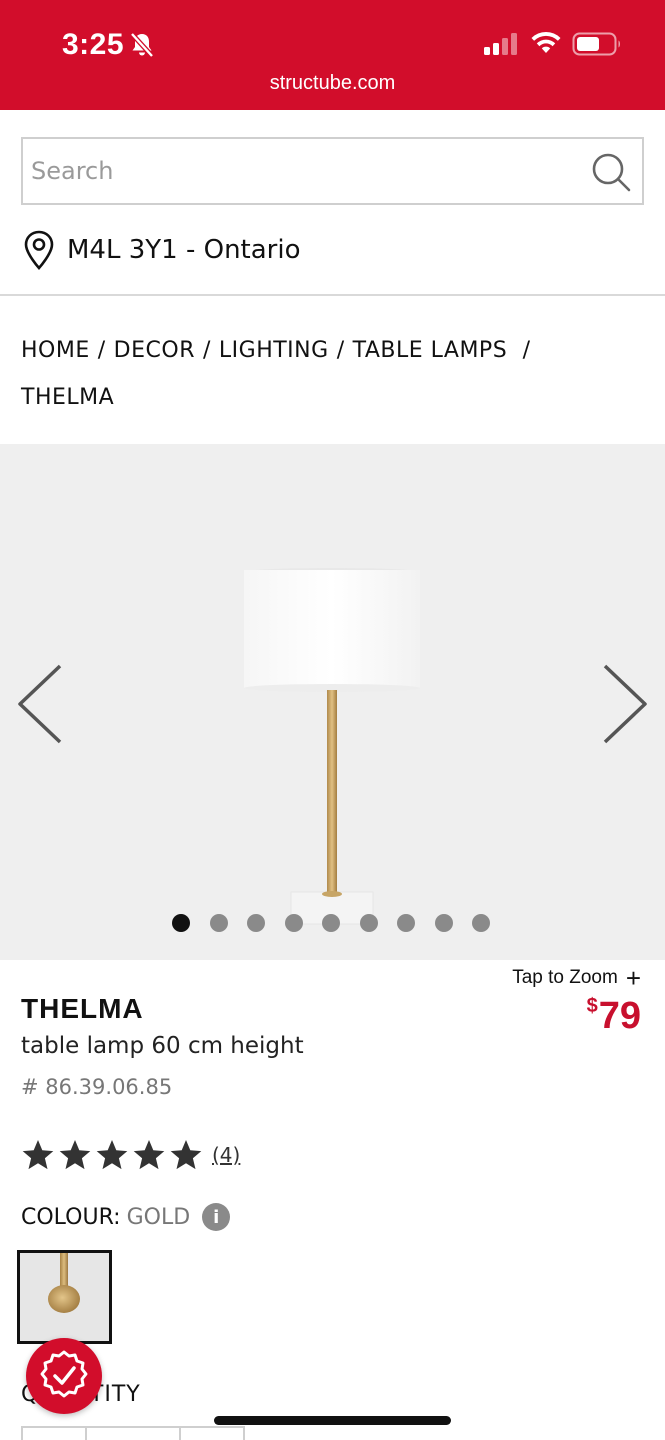 Image resolution: width=665 pixels, height=1440 pixels. What do you see at coordinates (142, 45) in the screenshot?
I see `bell-muted-icon` at bounding box center [142, 45].